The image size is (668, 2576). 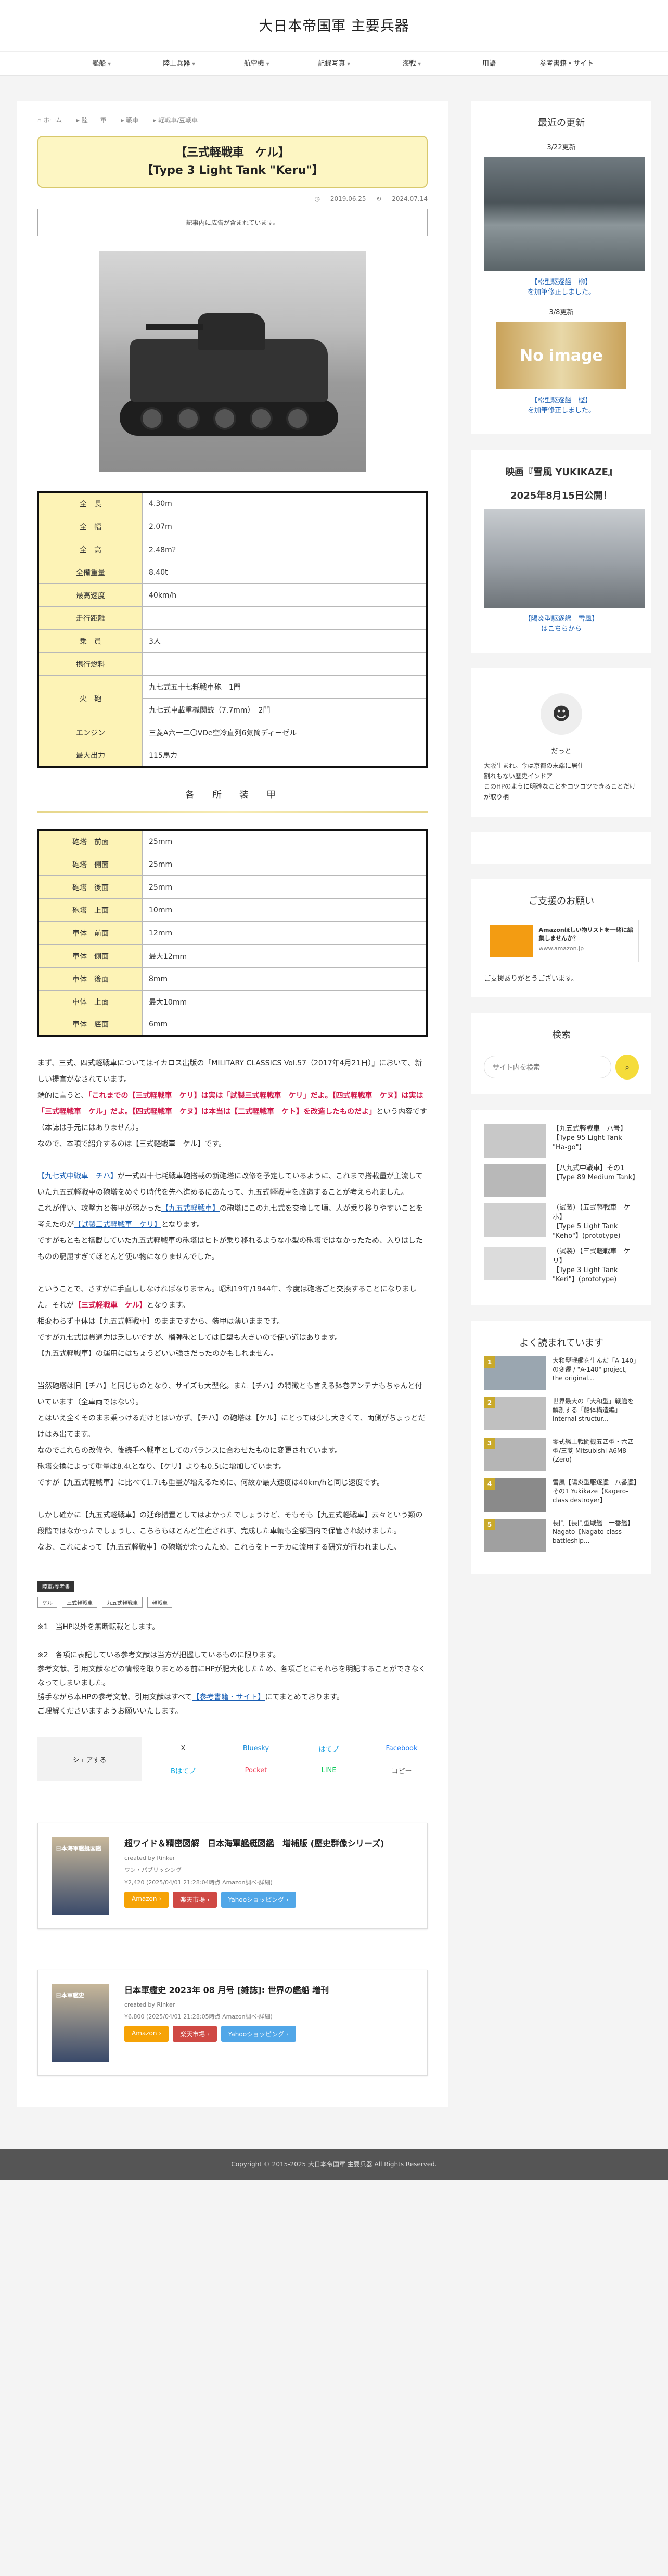 I want to click on movie-link: 【陽炎型駆逐艦 雪風】, so click(x=561, y=619).